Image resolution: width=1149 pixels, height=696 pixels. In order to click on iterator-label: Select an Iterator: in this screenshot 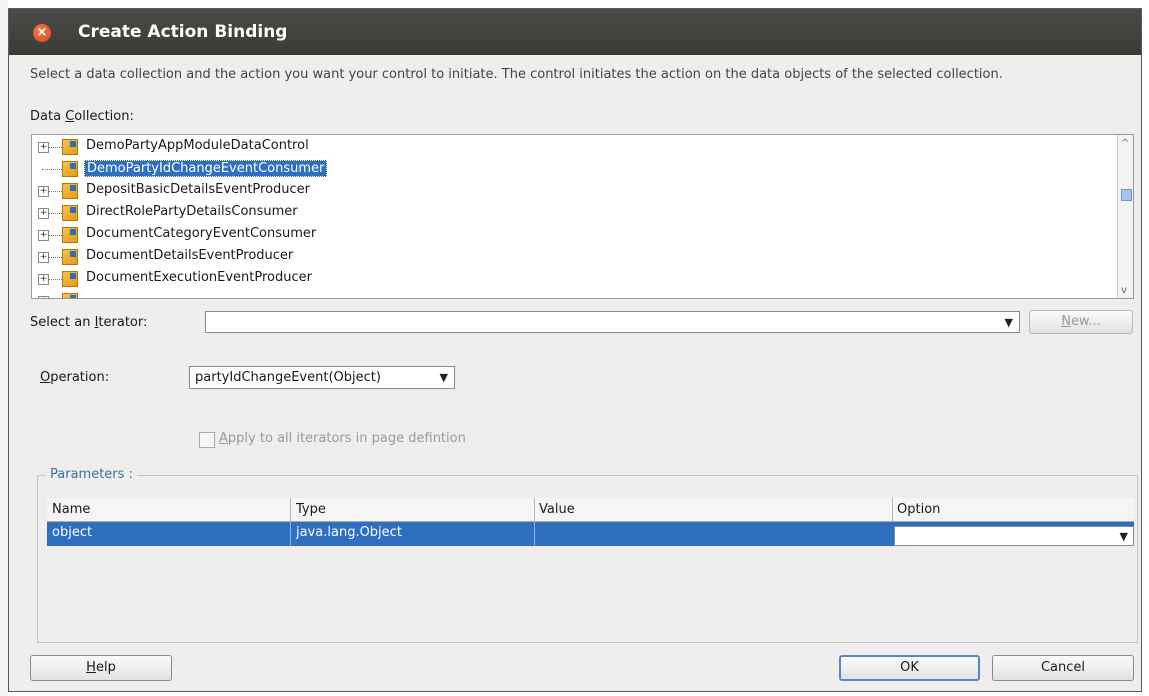, I will do `click(89, 322)`.